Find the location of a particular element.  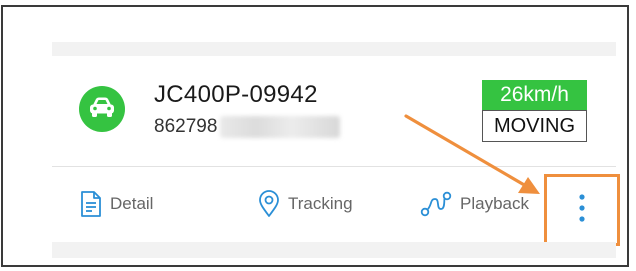

route-icon is located at coordinates (436, 204).